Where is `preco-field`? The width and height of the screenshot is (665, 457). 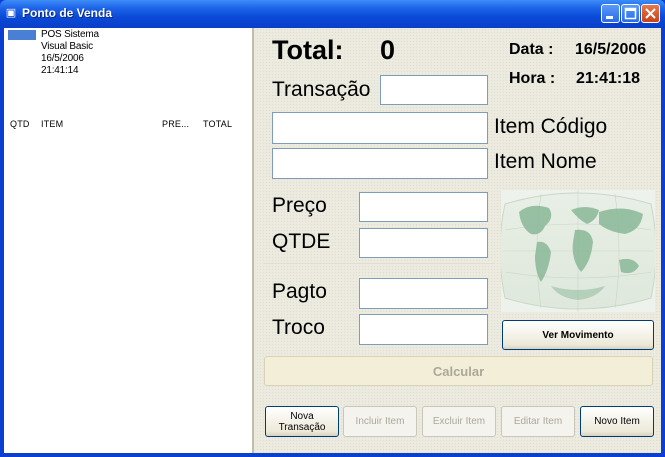 preco-field is located at coordinates (423, 207).